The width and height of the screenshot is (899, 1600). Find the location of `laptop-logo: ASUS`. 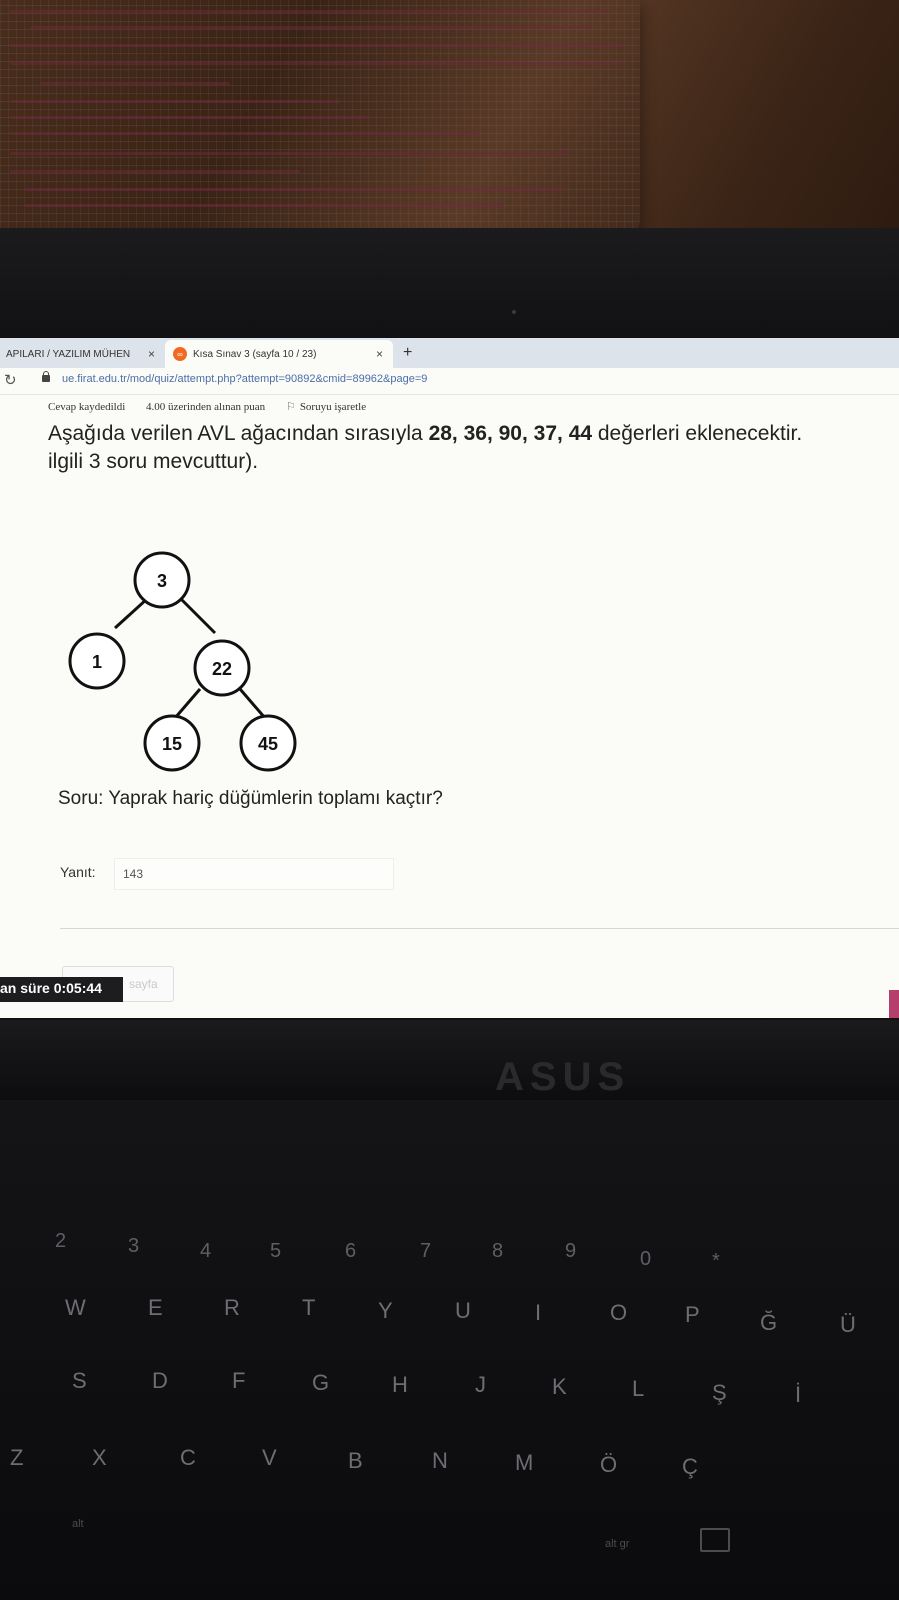

laptop-logo: ASUS is located at coordinates (563, 1077).